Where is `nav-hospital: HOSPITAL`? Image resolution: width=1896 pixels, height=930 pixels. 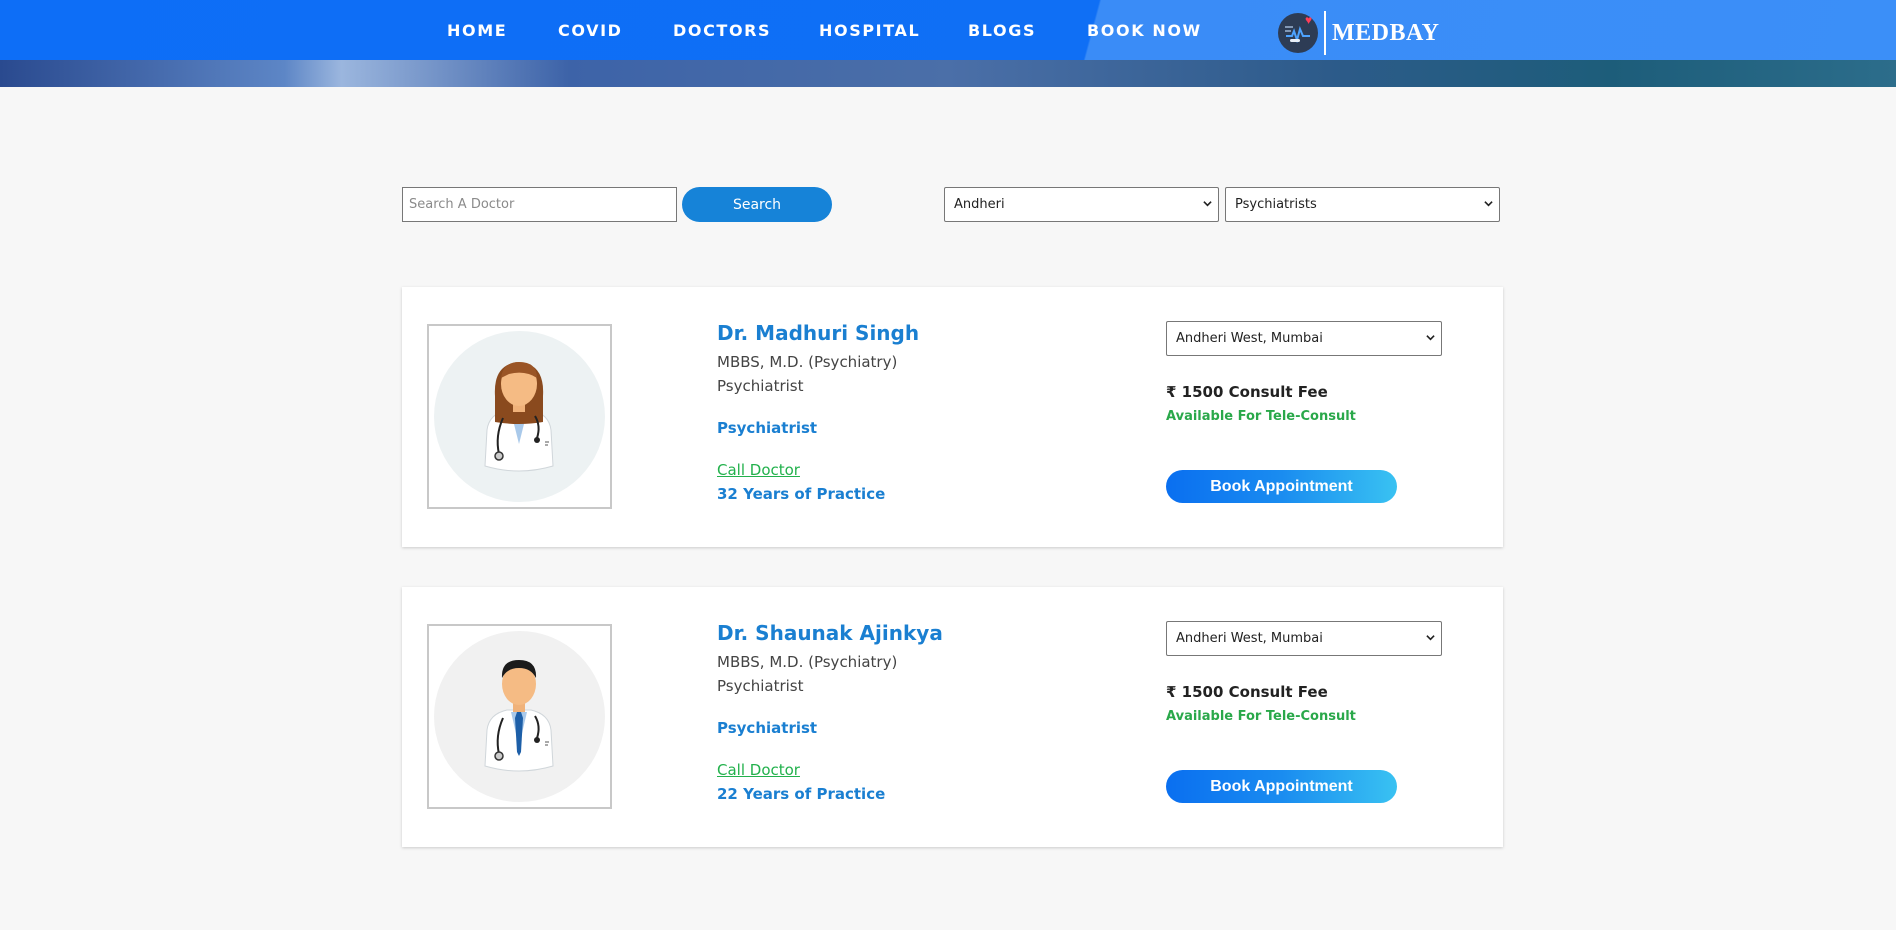
nav-hospital: HOSPITAL is located at coordinates (869, 30).